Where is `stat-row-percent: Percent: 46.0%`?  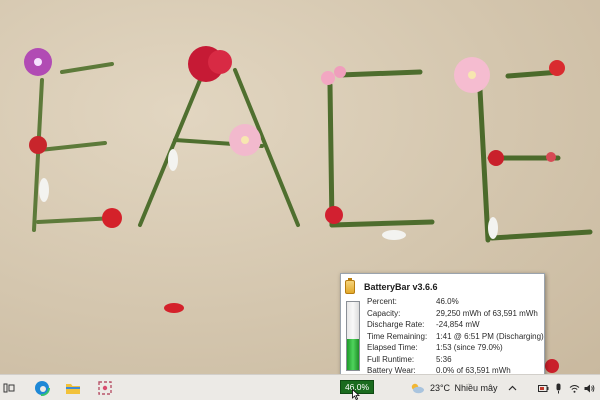
stat-row-percent: Percent: 46.0% is located at coordinates (455, 302).